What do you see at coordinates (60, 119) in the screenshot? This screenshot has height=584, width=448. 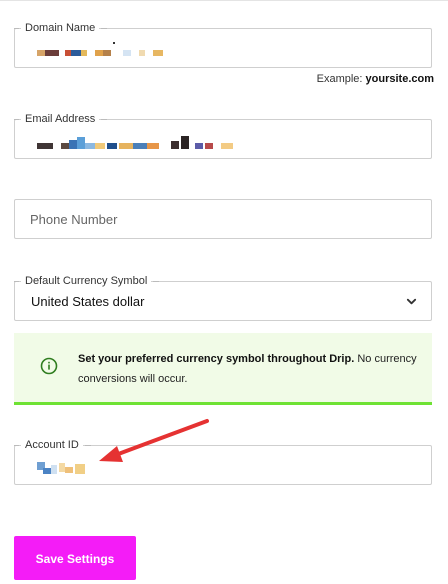 I see `email-address-label: Email Address` at bounding box center [60, 119].